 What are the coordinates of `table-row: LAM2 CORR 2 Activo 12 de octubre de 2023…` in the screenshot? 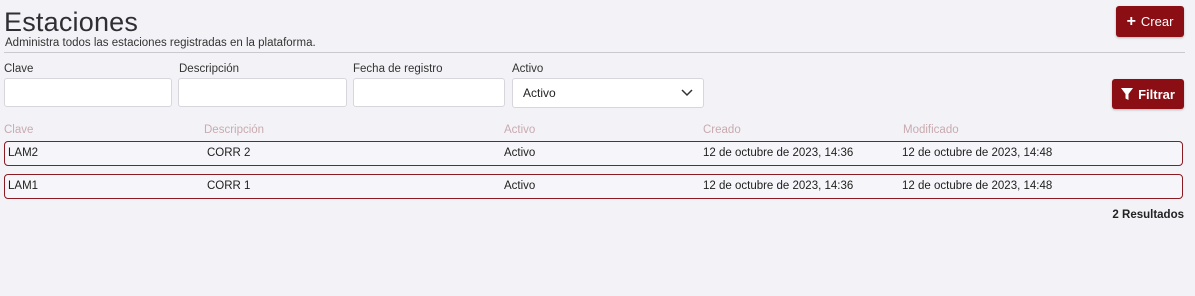 It's located at (593, 153).